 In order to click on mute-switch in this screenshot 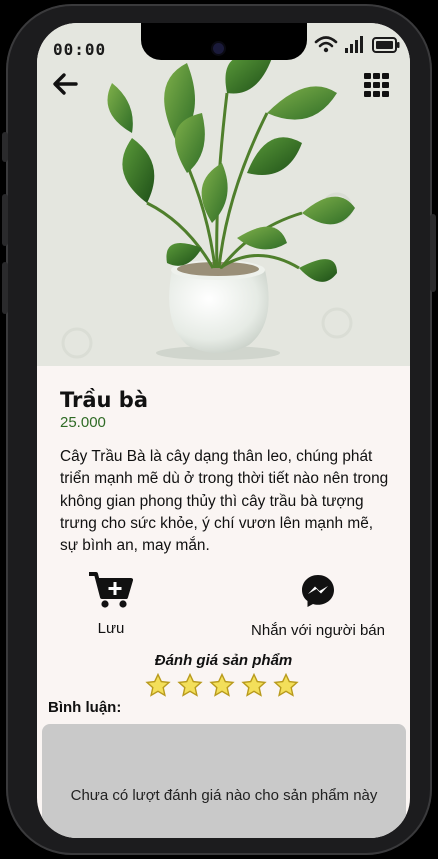, I will do `click(5, 147)`.